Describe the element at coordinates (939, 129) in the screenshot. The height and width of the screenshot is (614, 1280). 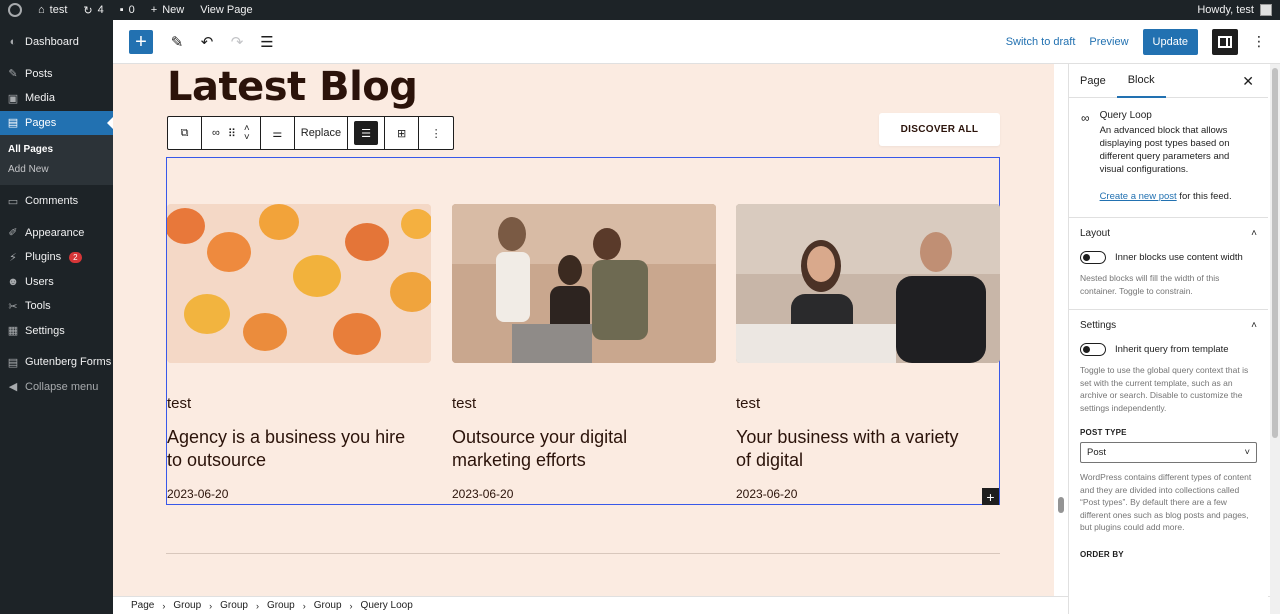
I see `discover-all-button: DISCOVER ALL` at that location.